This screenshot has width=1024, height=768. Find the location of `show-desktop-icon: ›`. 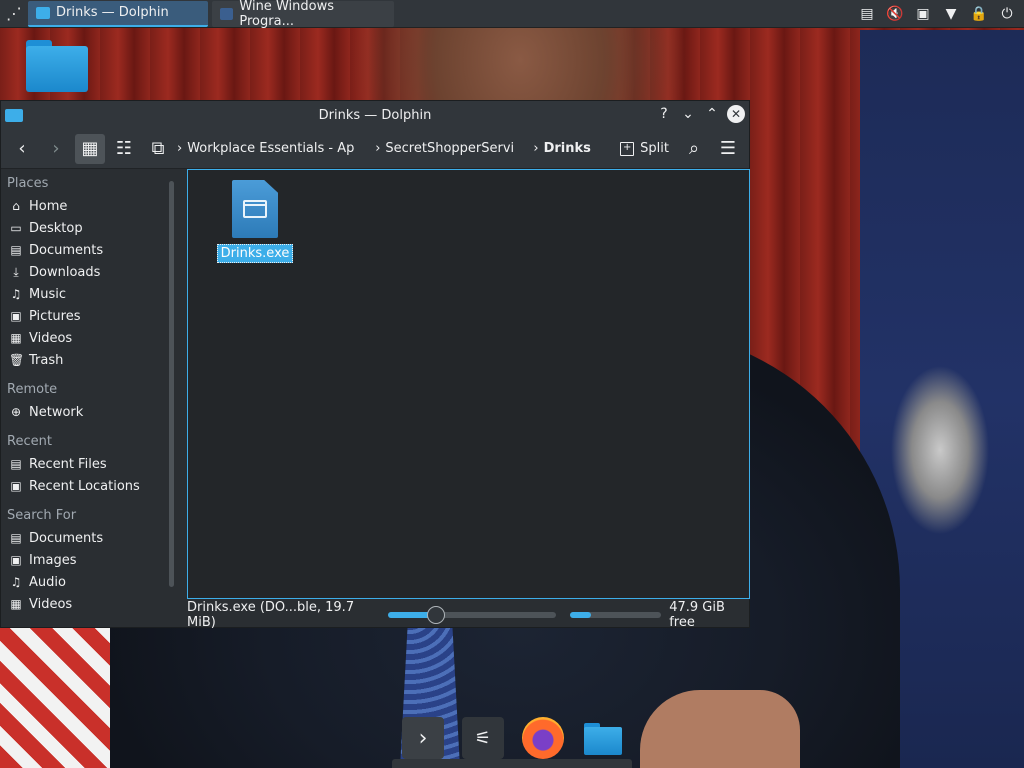

show-desktop-icon: › is located at coordinates (423, 738).